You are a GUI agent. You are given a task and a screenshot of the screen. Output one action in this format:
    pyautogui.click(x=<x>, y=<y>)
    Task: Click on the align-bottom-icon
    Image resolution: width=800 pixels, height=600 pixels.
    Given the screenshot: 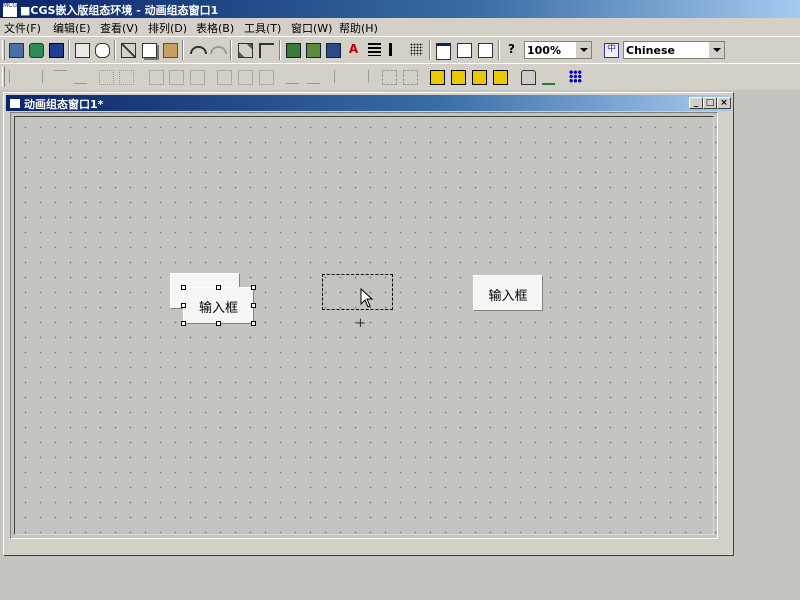 What is the action you would take?
    pyautogui.click(x=81, y=77)
    